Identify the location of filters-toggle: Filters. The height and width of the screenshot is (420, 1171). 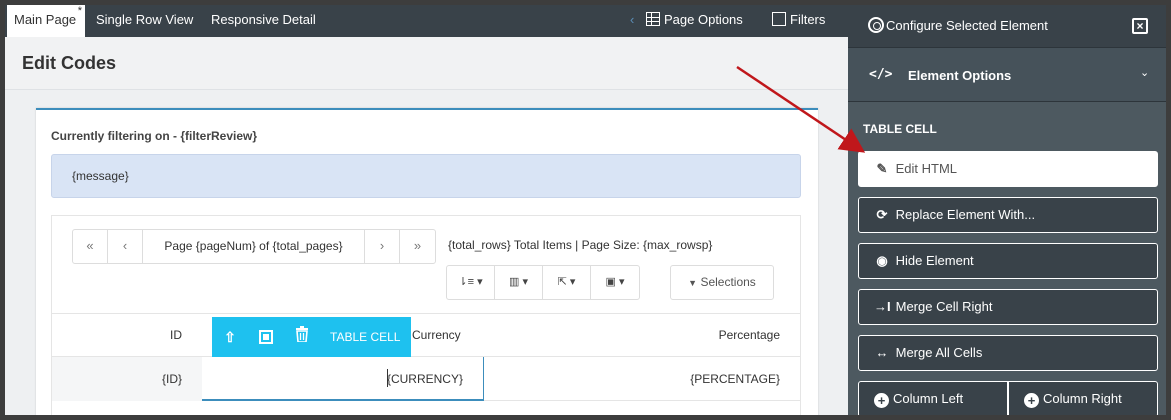
(798, 21).